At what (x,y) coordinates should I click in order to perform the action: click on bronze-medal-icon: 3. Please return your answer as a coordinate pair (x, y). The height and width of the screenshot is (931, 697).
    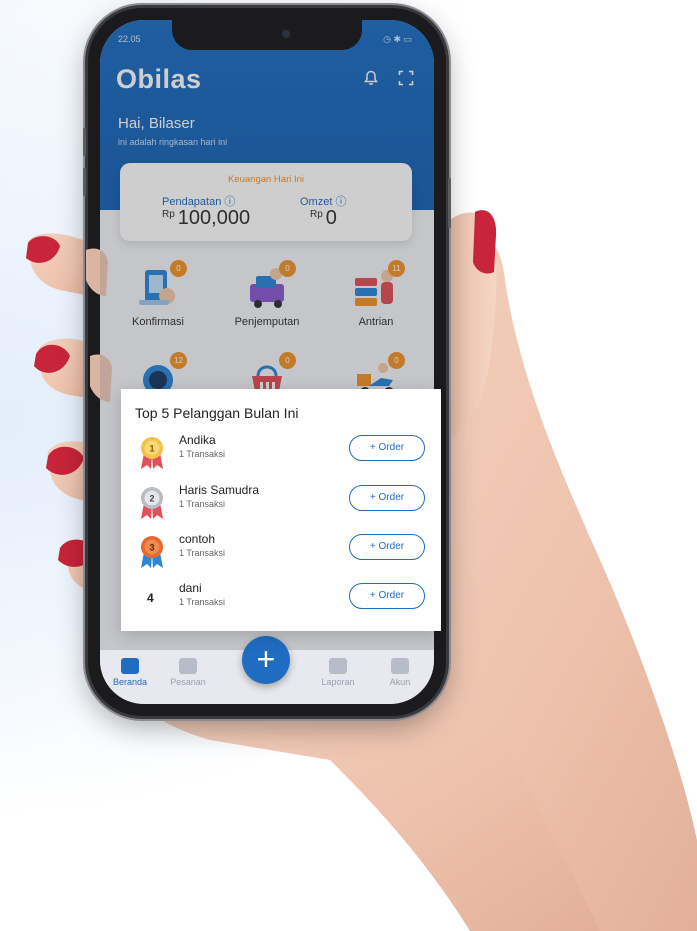
    Looking at the image, I should click on (152, 552).